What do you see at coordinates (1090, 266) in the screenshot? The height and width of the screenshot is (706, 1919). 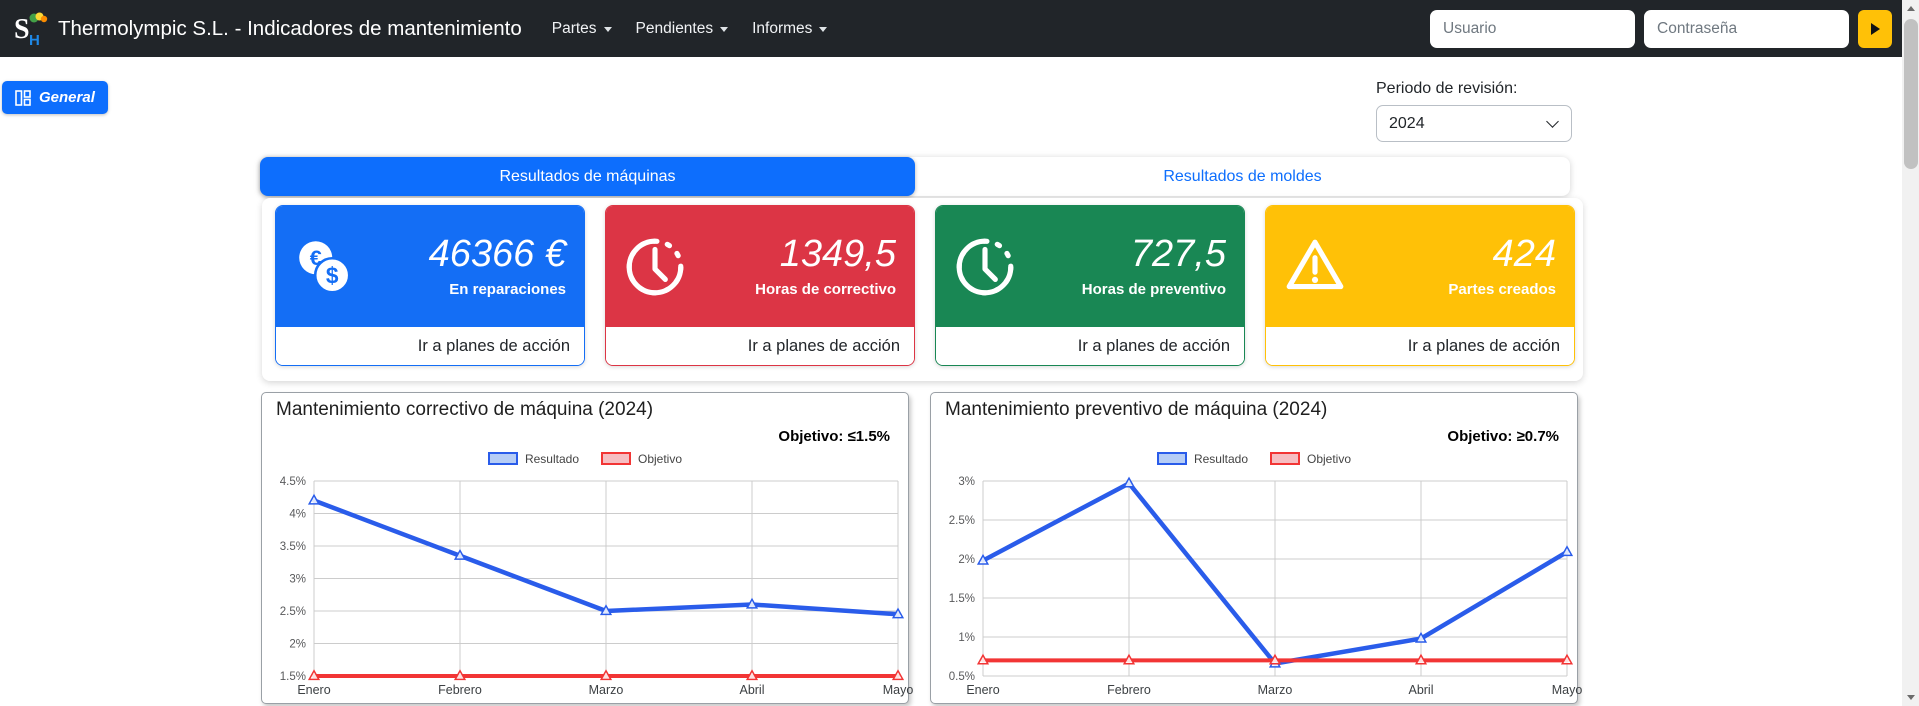 I see `kpi-card-header: 727,5 Horas de preventivo` at bounding box center [1090, 266].